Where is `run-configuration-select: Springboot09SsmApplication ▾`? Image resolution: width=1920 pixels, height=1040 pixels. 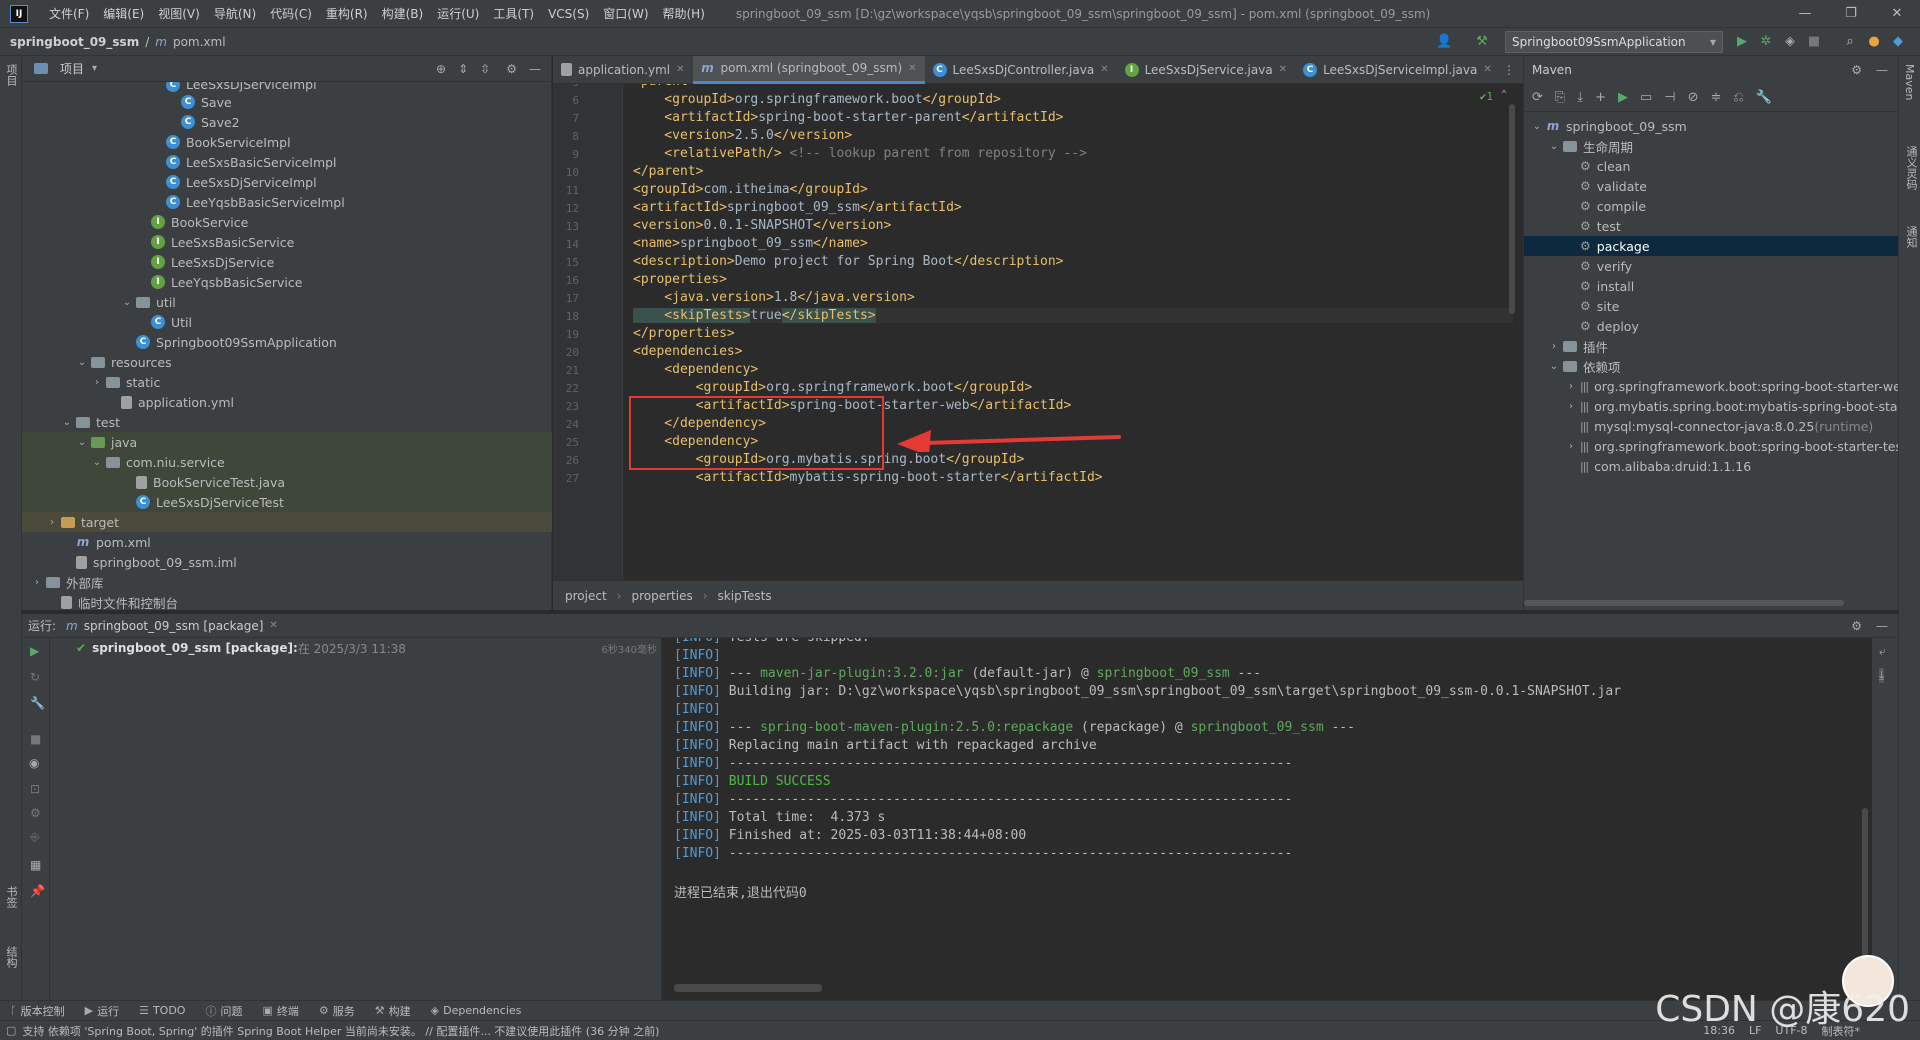 run-configuration-select: Springboot09SsmApplication ▾ is located at coordinates (1614, 42).